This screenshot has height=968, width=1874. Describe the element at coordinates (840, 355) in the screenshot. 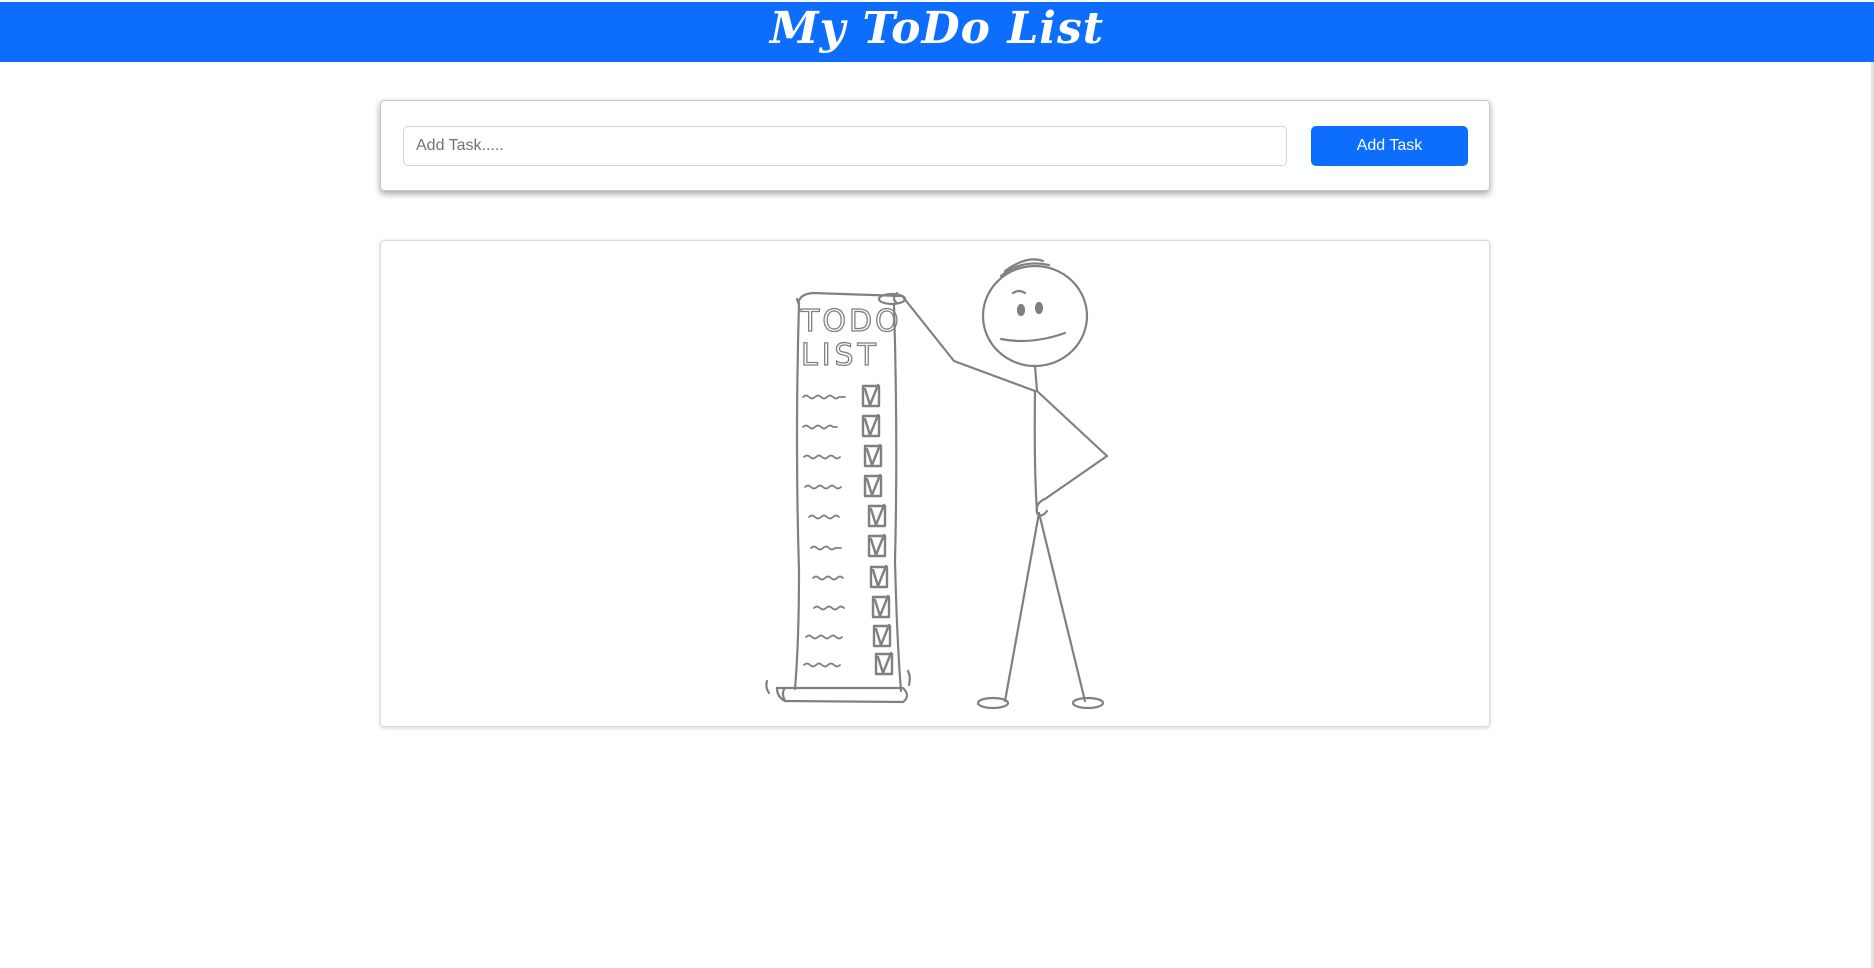

I see `scroll-heading-list: LIST` at that location.